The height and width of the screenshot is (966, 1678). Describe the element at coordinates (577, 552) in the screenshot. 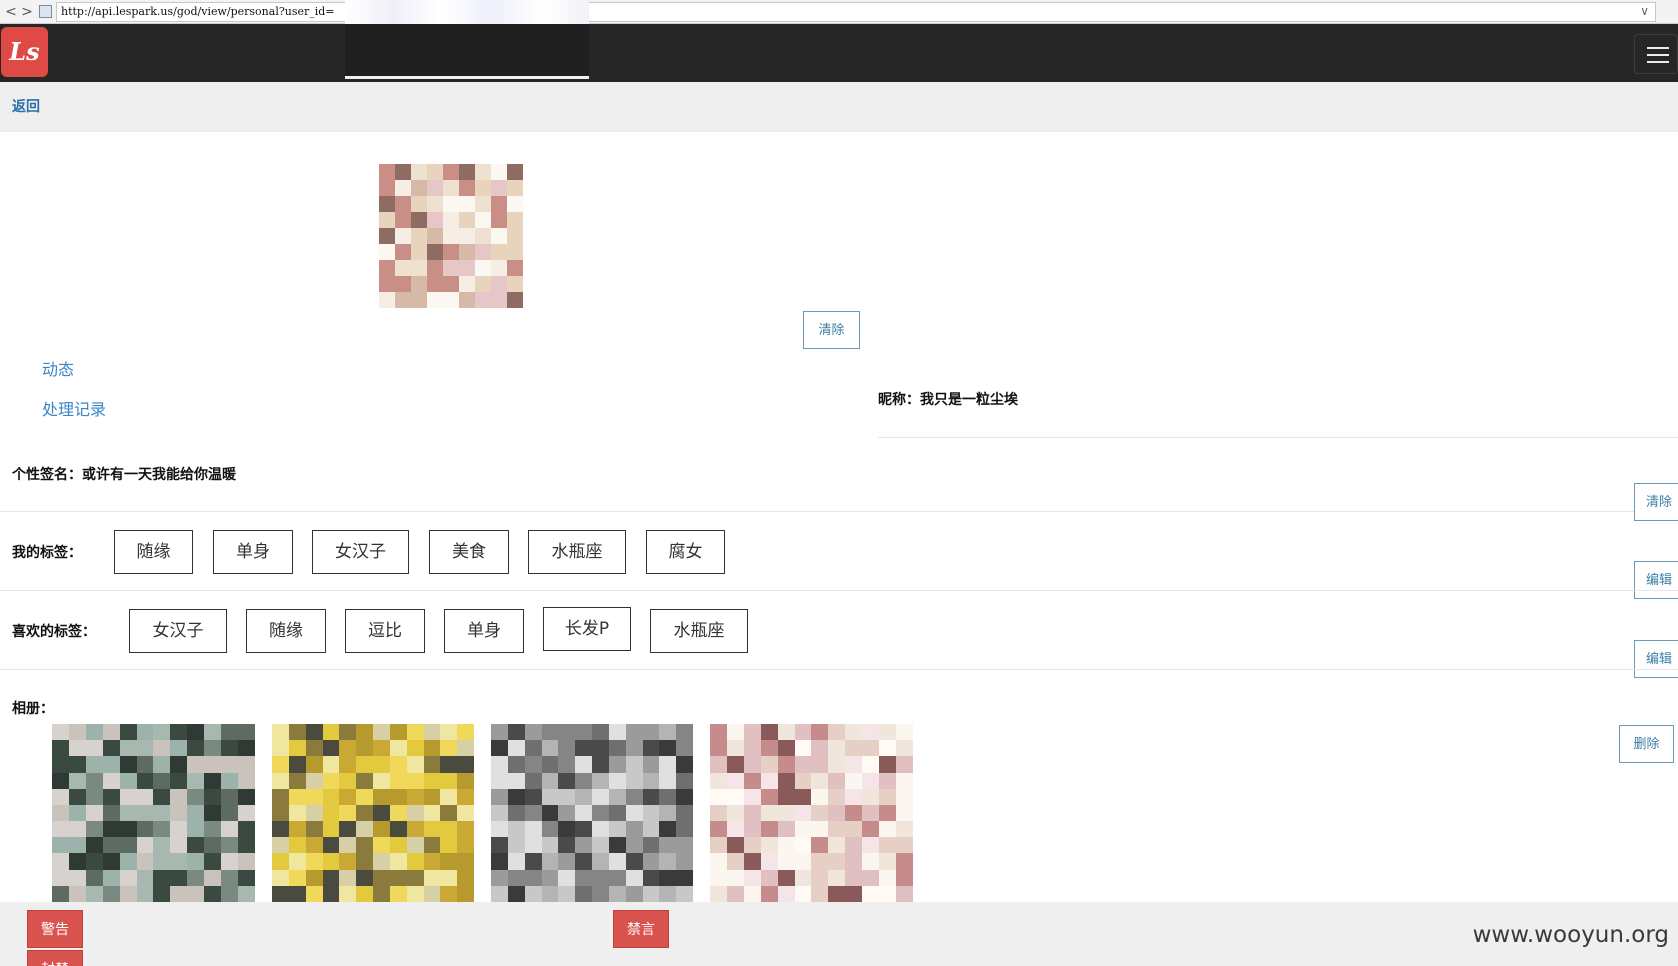

I see `my-tag: 水瓶座` at that location.